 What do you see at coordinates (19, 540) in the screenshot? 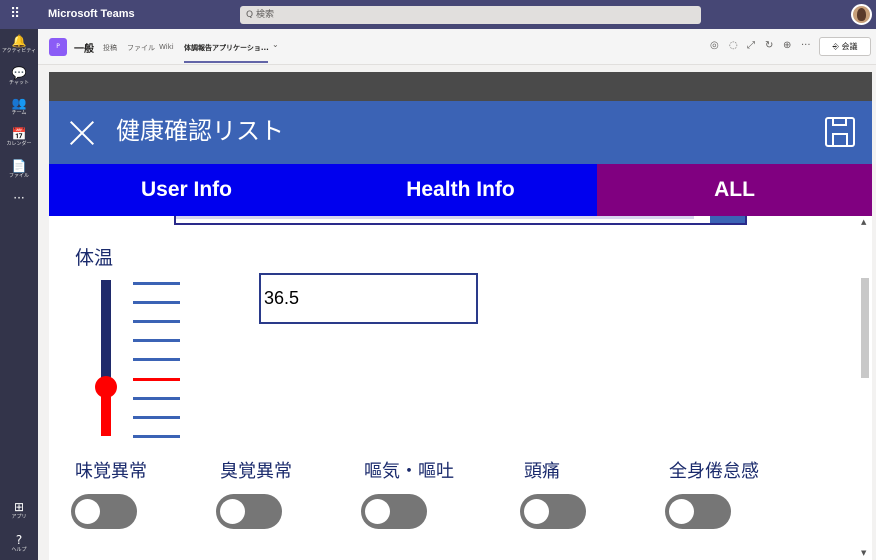
I see `help-icon: ?` at bounding box center [19, 540].